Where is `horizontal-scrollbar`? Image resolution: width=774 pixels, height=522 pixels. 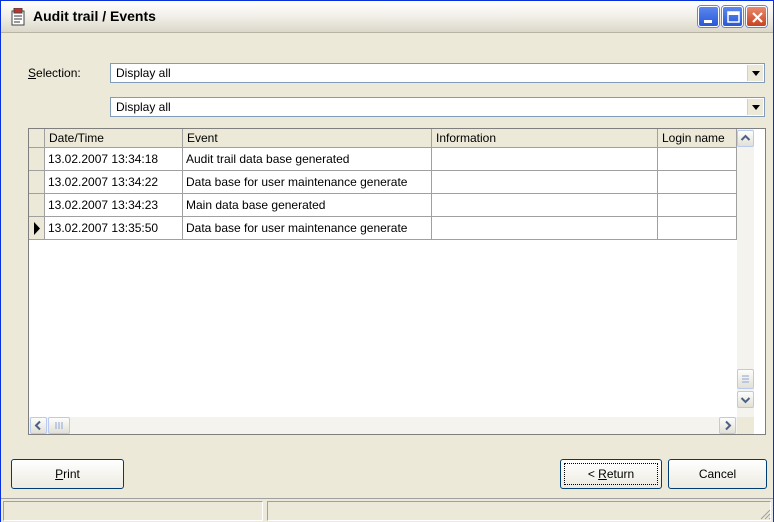 horizontal-scrollbar is located at coordinates (383, 425).